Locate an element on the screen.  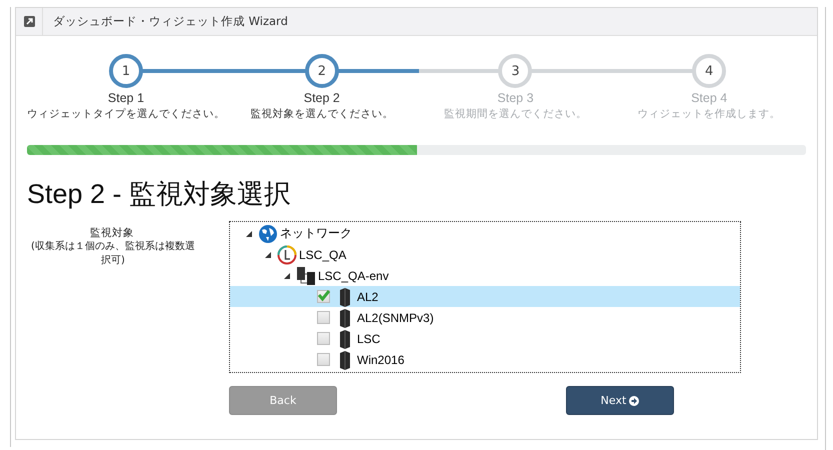
clock-icon is located at coordinates (287, 254).